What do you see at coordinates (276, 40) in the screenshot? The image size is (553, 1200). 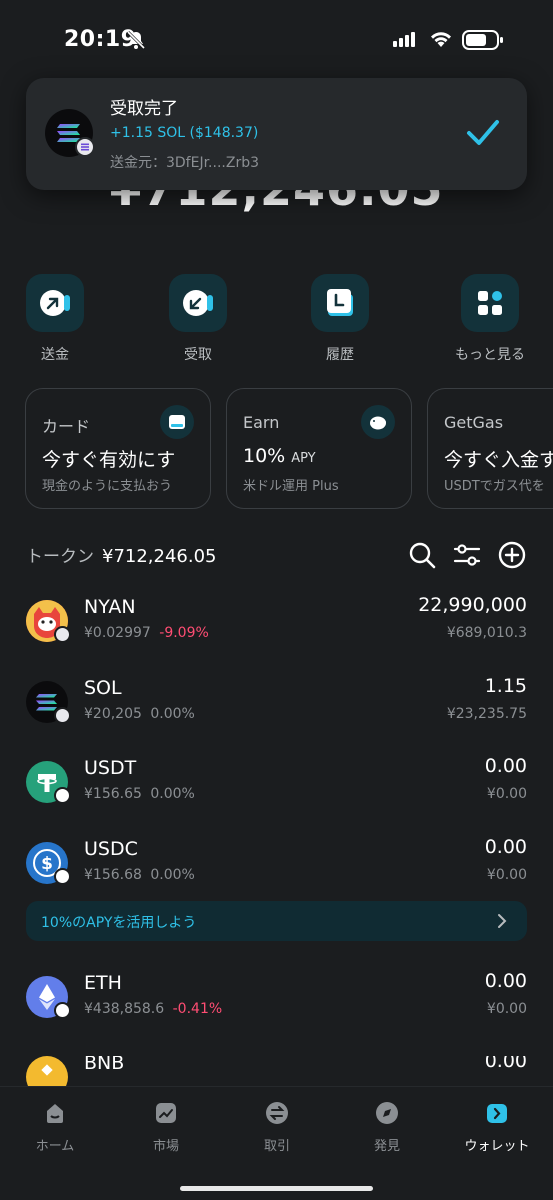 I see `status-bar: 20:19` at bounding box center [276, 40].